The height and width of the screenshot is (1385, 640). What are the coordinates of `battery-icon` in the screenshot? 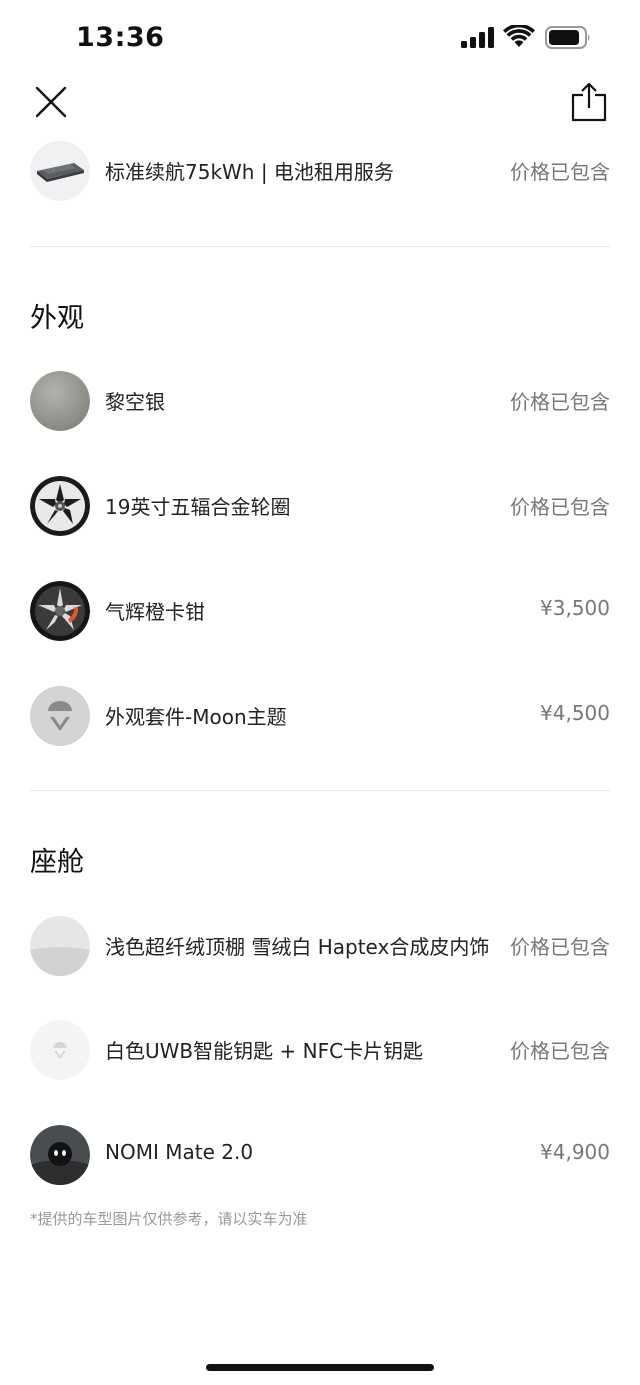 It's located at (567, 37).